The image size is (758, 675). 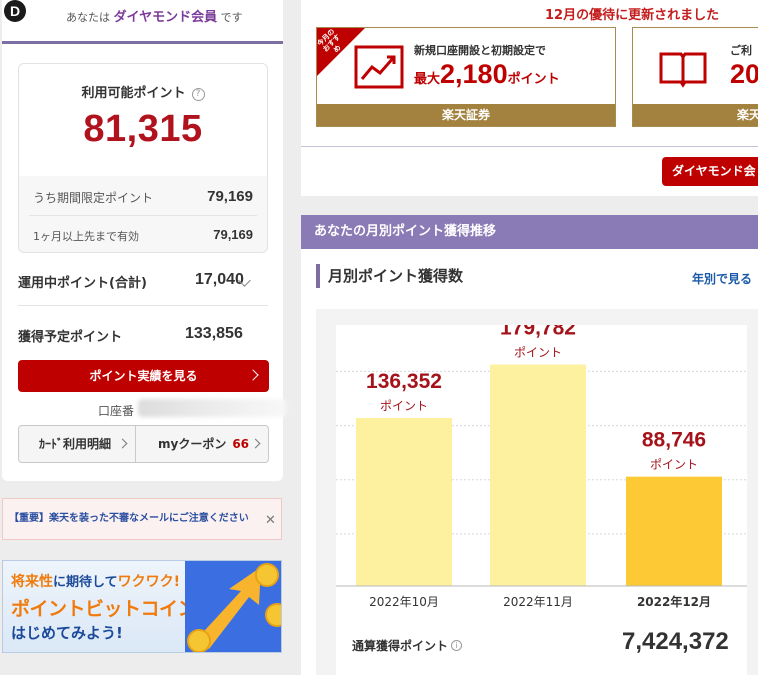 I want to click on expected-points-label: 獲得予定ポイント, so click(x=70, y=337).